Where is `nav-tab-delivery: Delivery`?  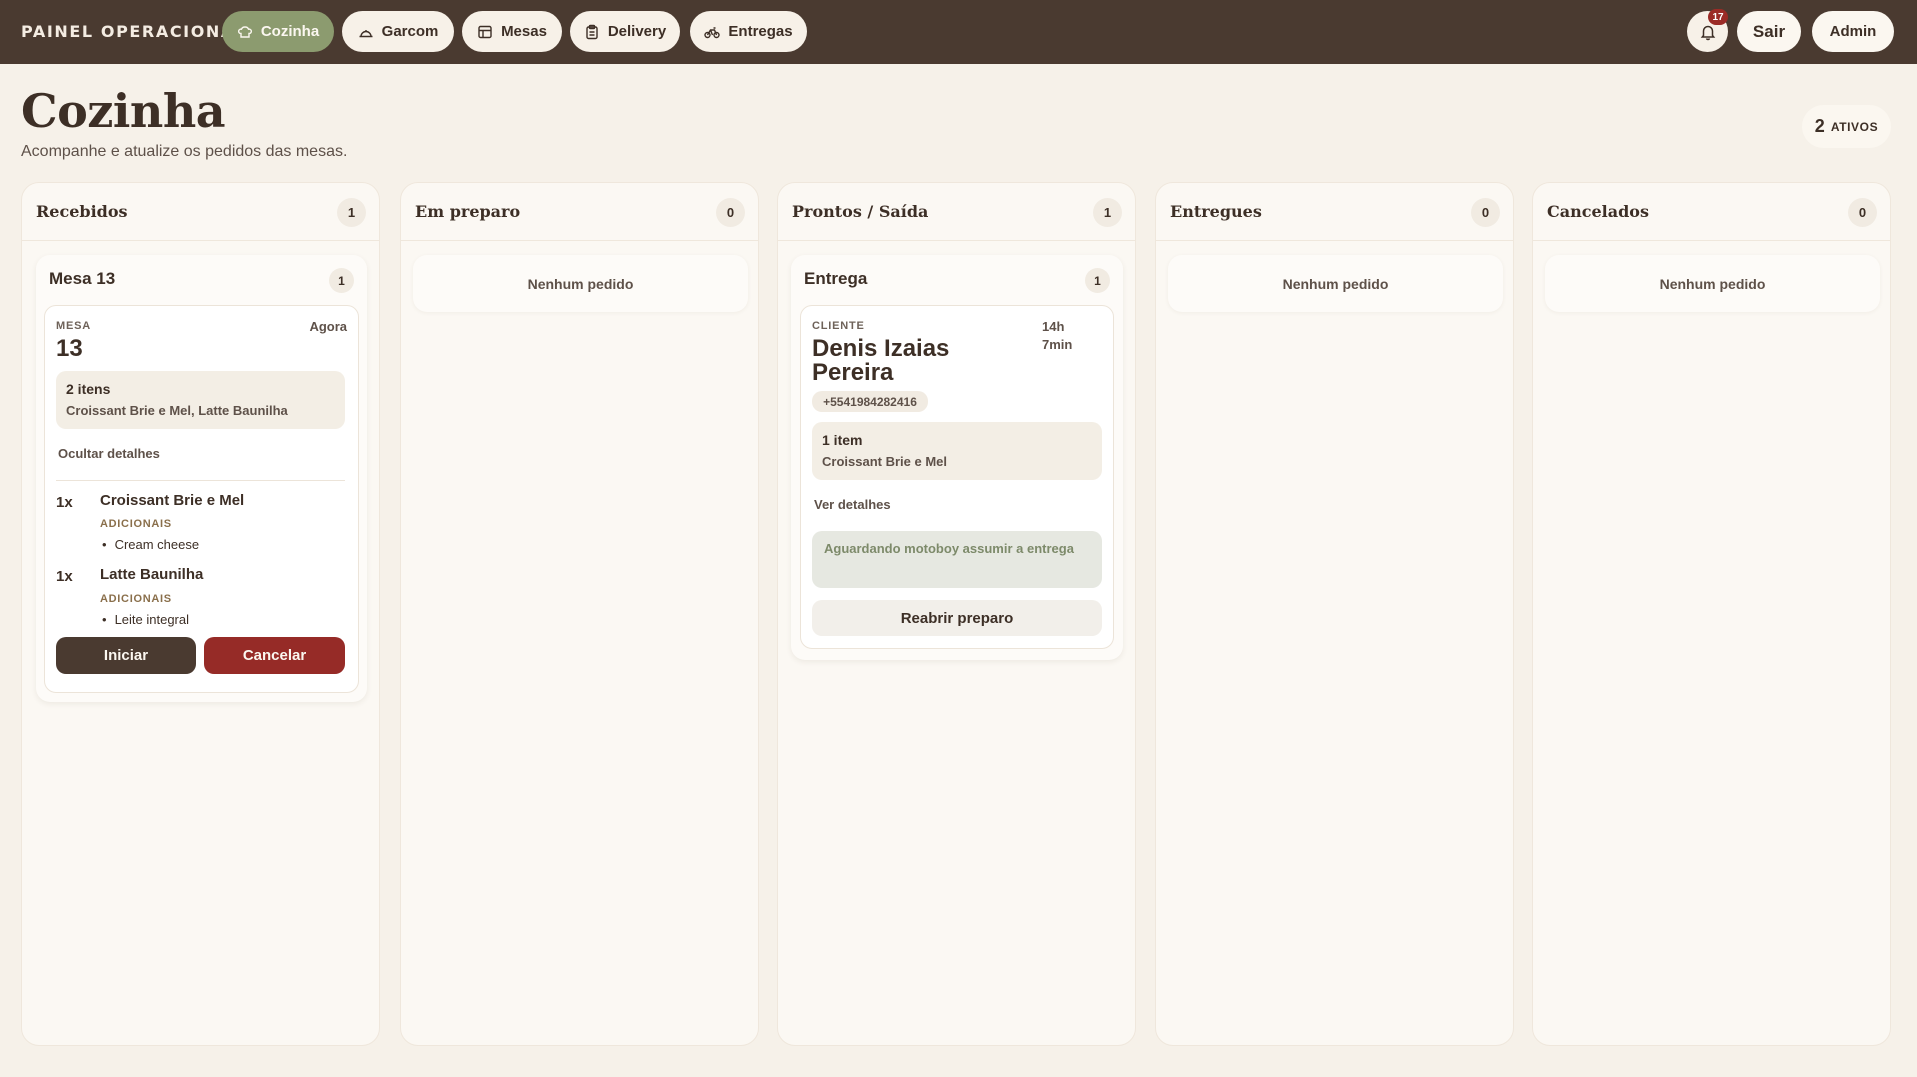 nav-tab-delivery: Delivery is located at coordinates (625, 31).